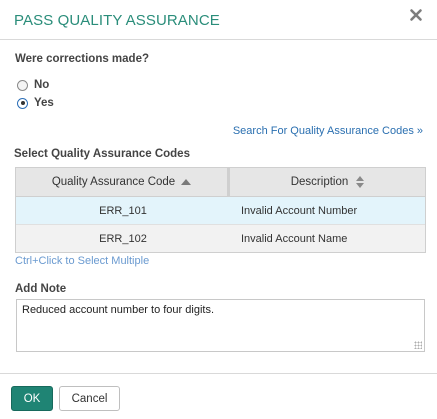  I want to click on radio-no-label: No, so click(42, 85).